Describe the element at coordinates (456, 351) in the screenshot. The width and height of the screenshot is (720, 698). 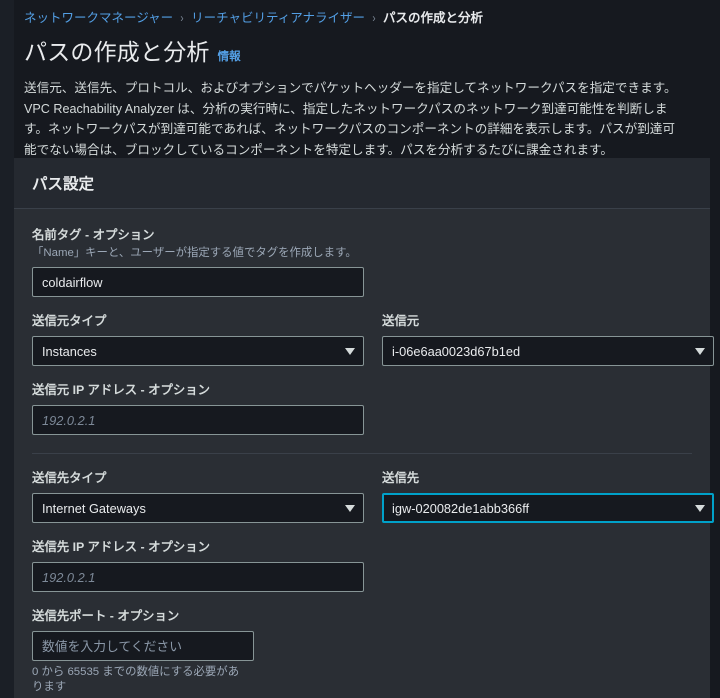
I see `source-value: i-06e6aa0023d67b1ed` at that location.